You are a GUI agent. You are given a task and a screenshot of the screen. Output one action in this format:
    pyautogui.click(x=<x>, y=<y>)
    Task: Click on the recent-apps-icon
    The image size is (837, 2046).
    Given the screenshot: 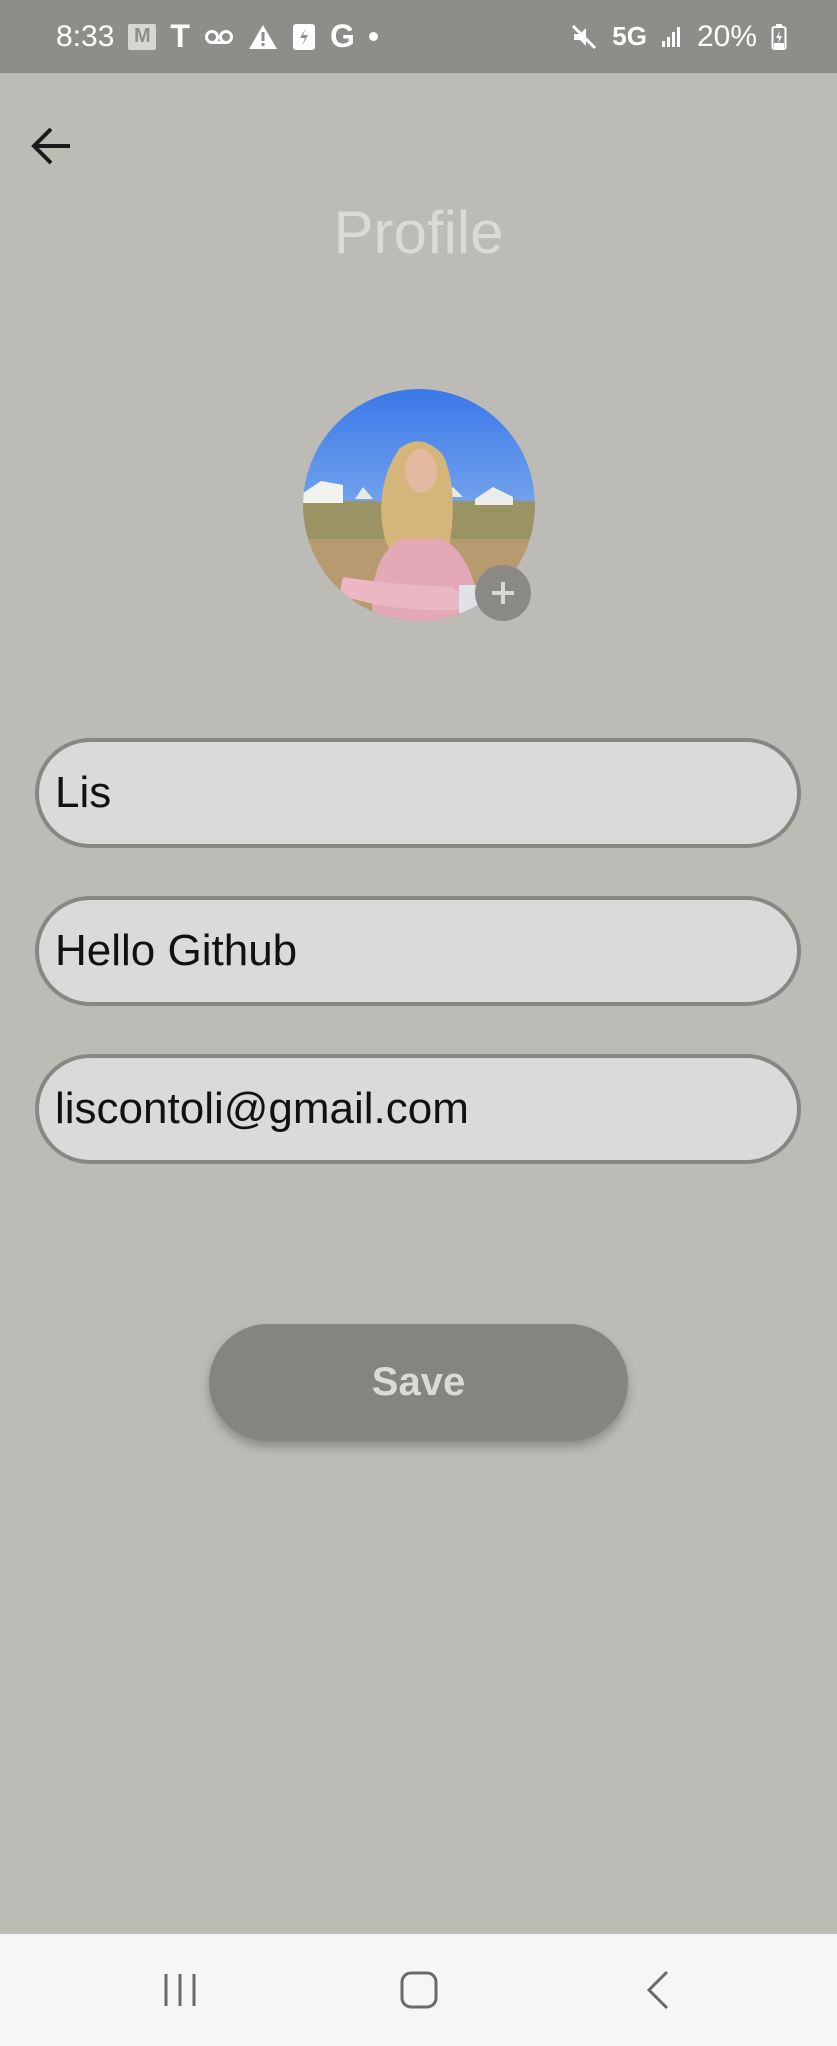 What is the action you would take?
    pyautogui.click(x=179, y=1990)
    